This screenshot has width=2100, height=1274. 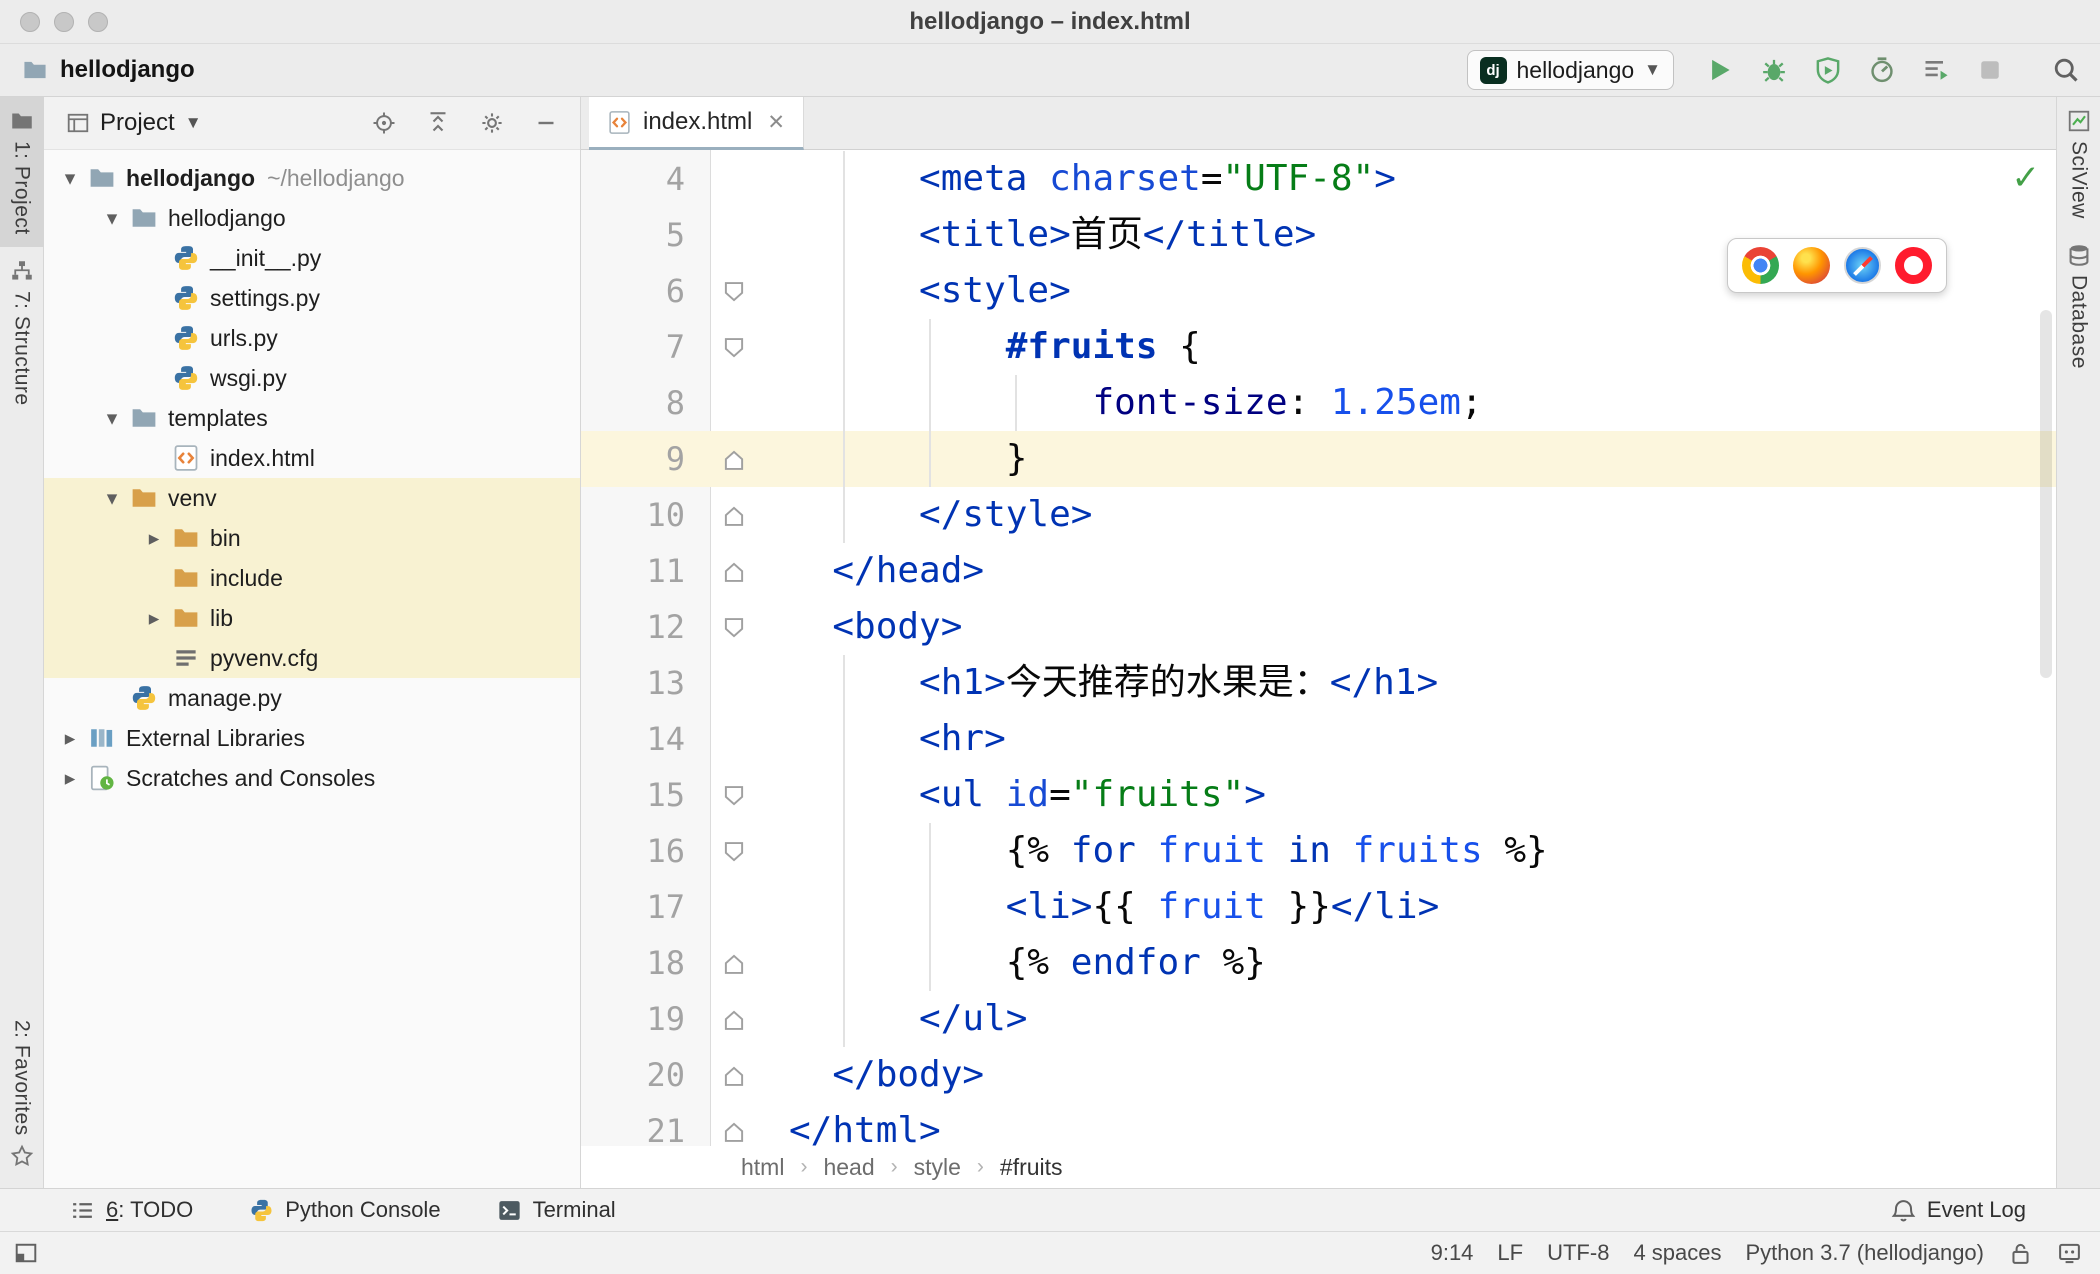 I want to click on code-line-9: }, so click(x=1422, y=459).